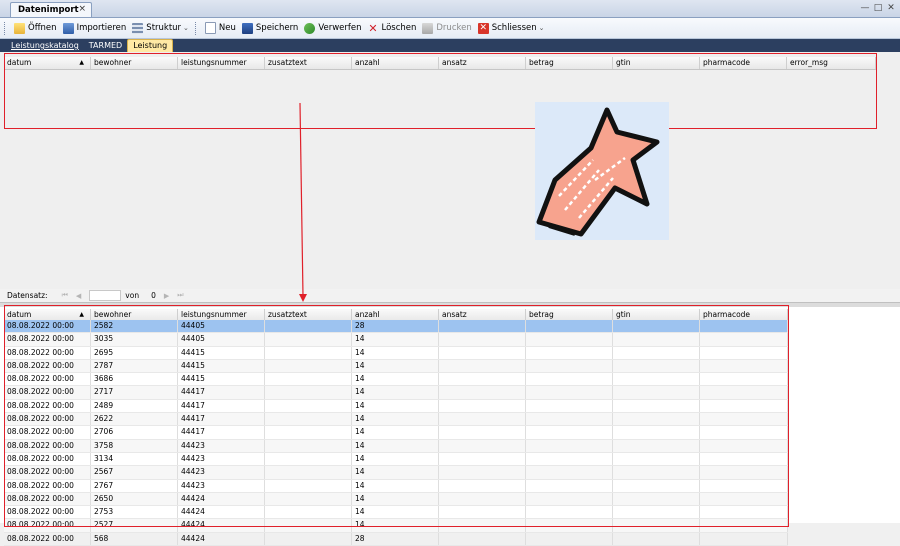 This screenshot has width=900, height=546. I want to click on table-row: 08.08.2022 00:00 2767 44423 14, so click(396, 486).